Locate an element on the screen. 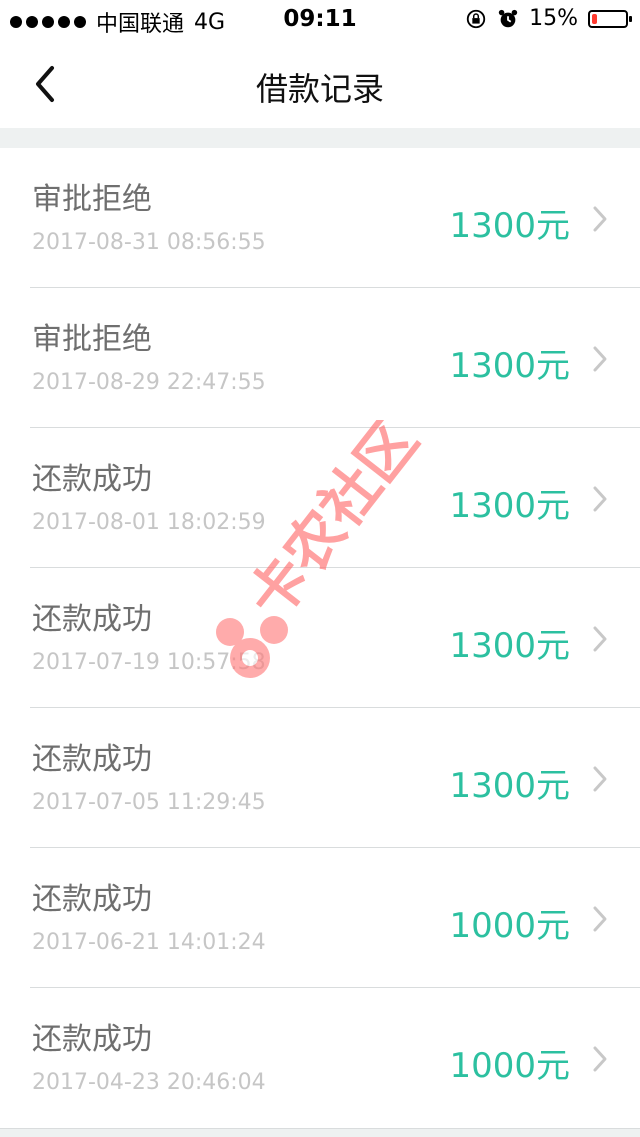 The height and width of the screenshot is (1137, 640). record-time: 2017-08-31 08:56:55 is located at coordinates (149, 242).